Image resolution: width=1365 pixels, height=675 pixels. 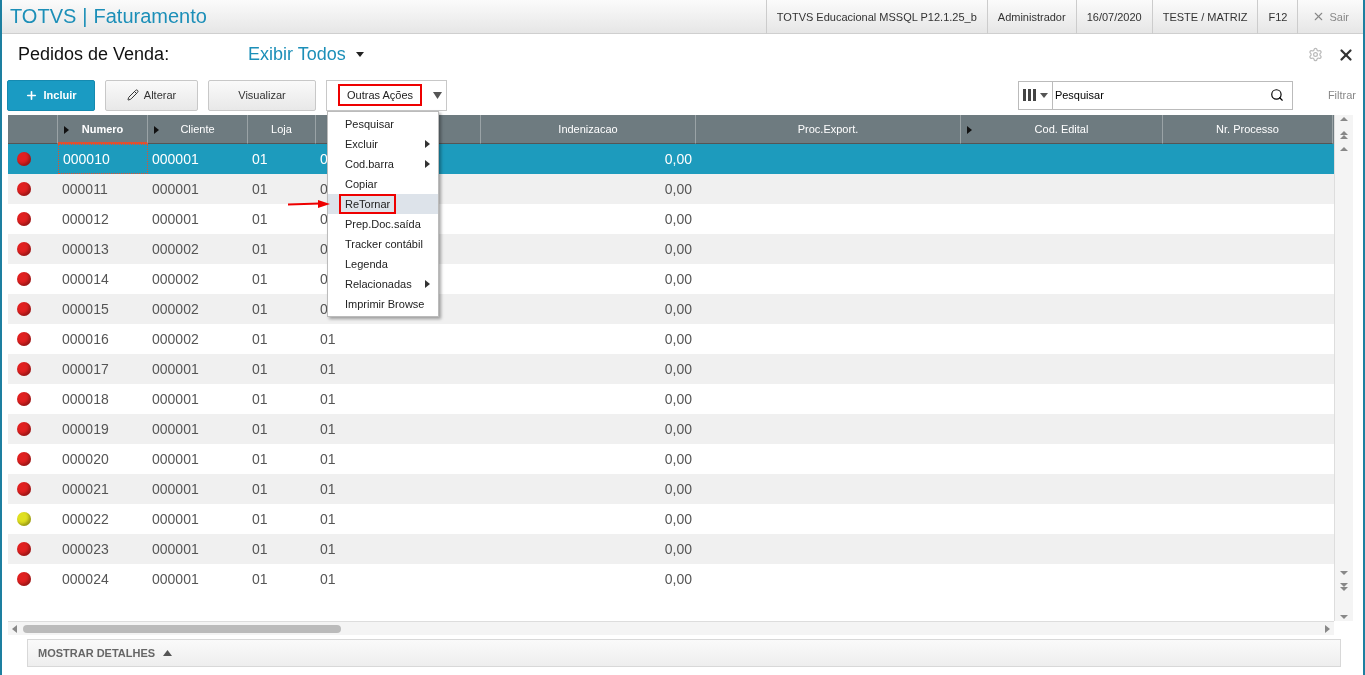 I want to click on session-info: F12, so click(x=1277, y=17).